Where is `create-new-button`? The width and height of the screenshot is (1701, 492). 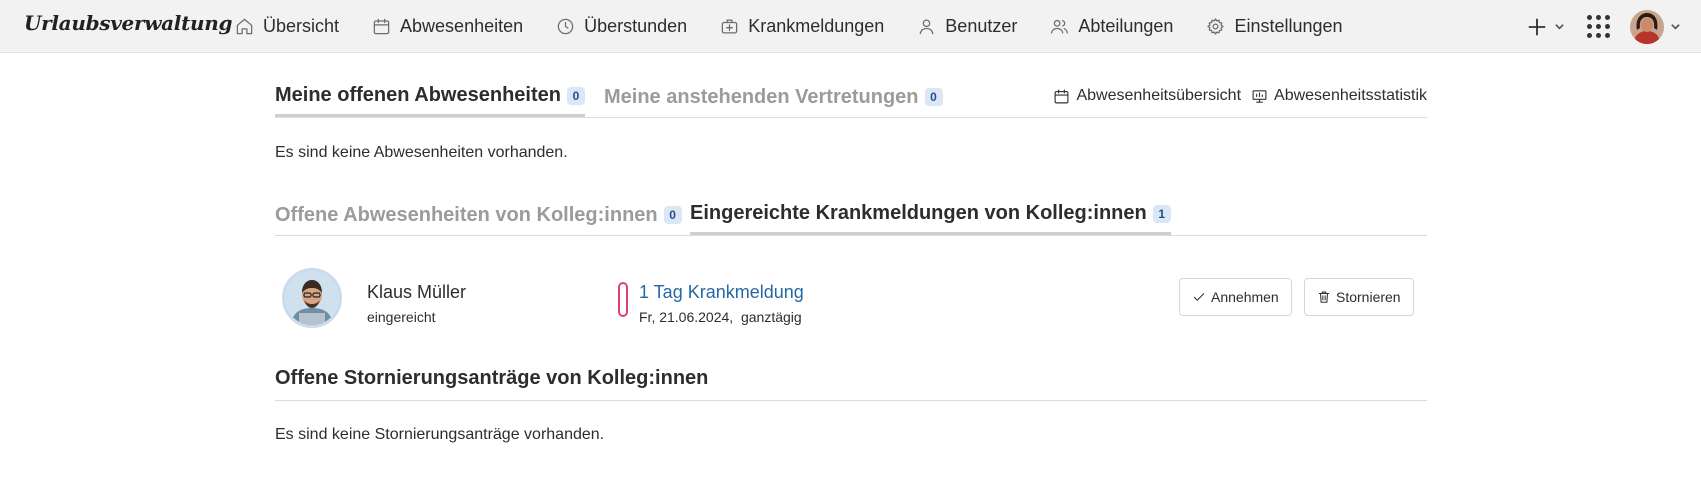
create-new-button is located at coordinates (1545, 27).